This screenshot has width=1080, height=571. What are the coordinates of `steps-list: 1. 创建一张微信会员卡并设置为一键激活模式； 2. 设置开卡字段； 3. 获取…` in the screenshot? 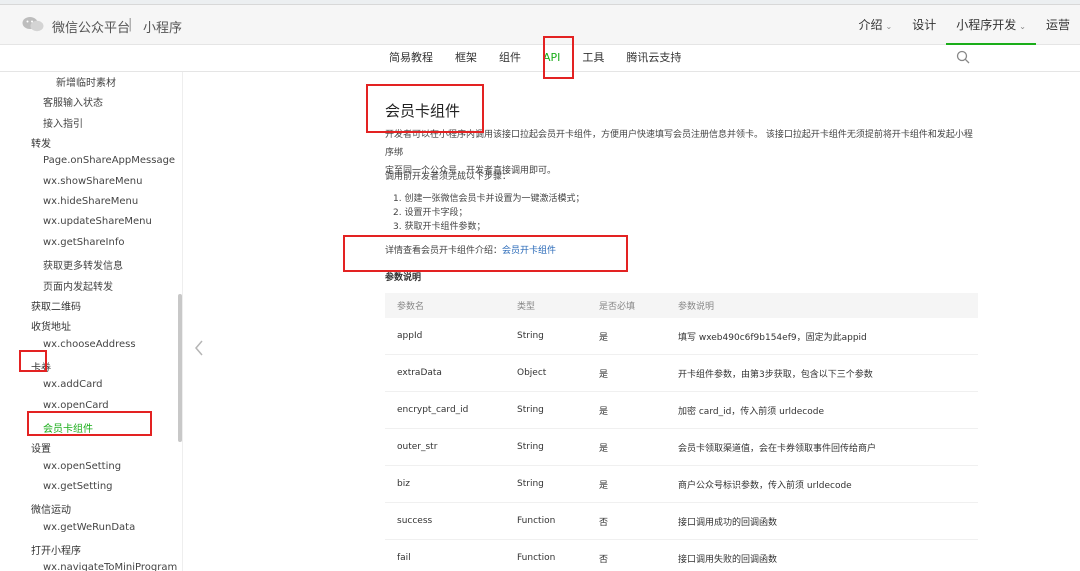 It's located at (682, 213).